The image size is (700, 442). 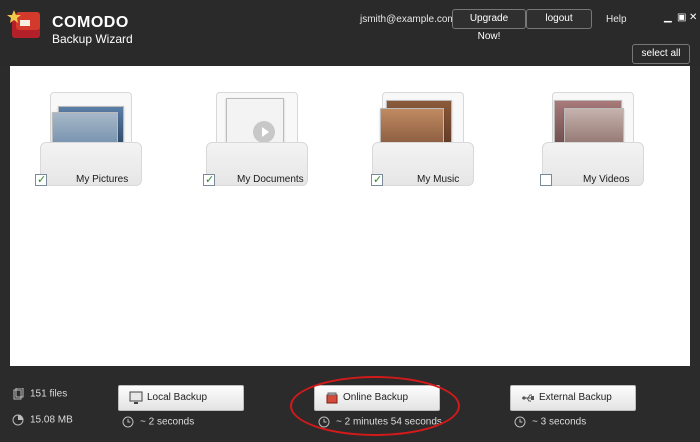 I want to click on pie-icon, so click(x=18, y=420).